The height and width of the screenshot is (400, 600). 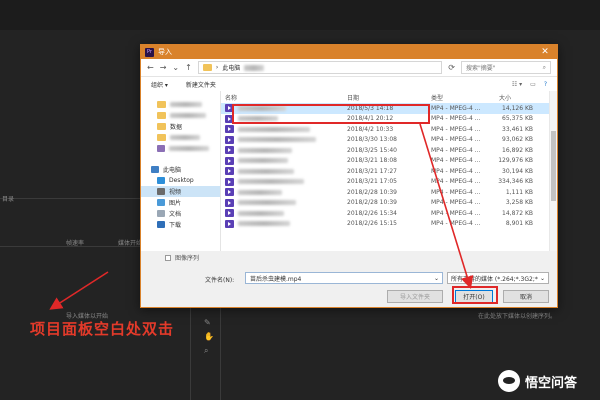 I want to click on arrow-to-open-button, so click(x=446, y=206).